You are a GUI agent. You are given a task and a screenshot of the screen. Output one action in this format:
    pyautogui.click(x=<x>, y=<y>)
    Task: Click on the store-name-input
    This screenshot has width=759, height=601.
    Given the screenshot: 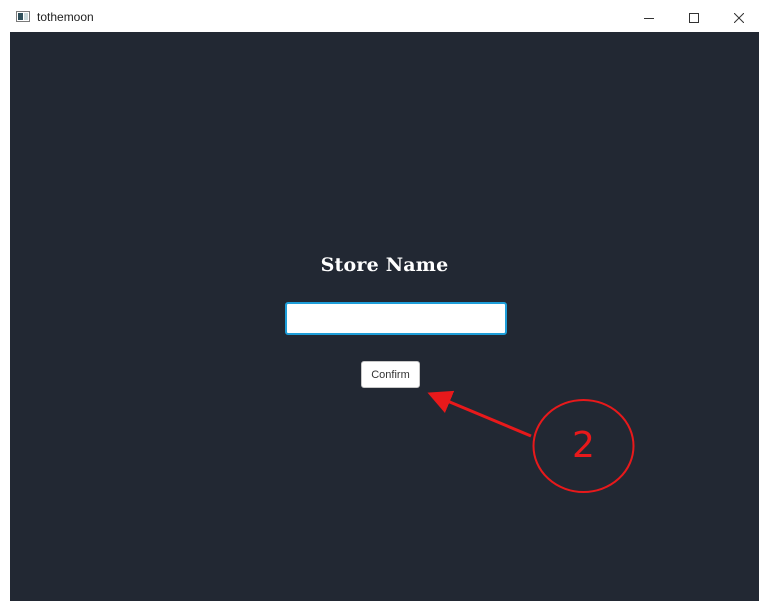 What is the action you would take?
    pyautogui.click(x=396, y=318)
    